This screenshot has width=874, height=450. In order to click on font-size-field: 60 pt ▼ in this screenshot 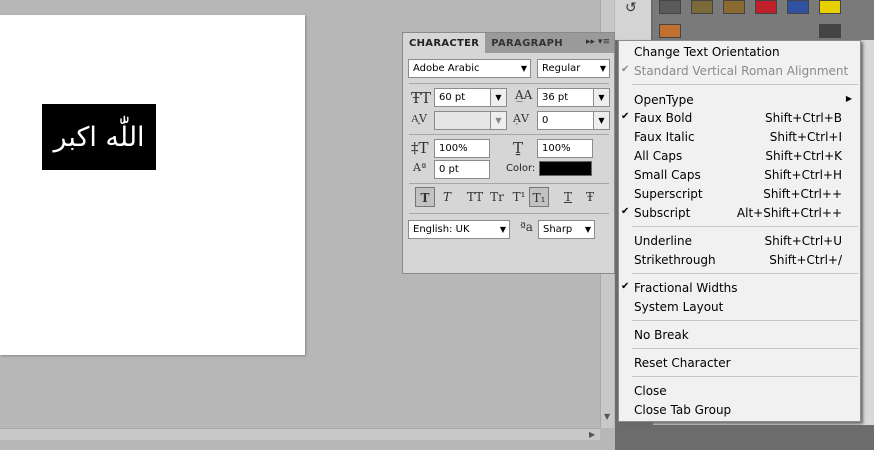, I will do `click(470, 97)`.